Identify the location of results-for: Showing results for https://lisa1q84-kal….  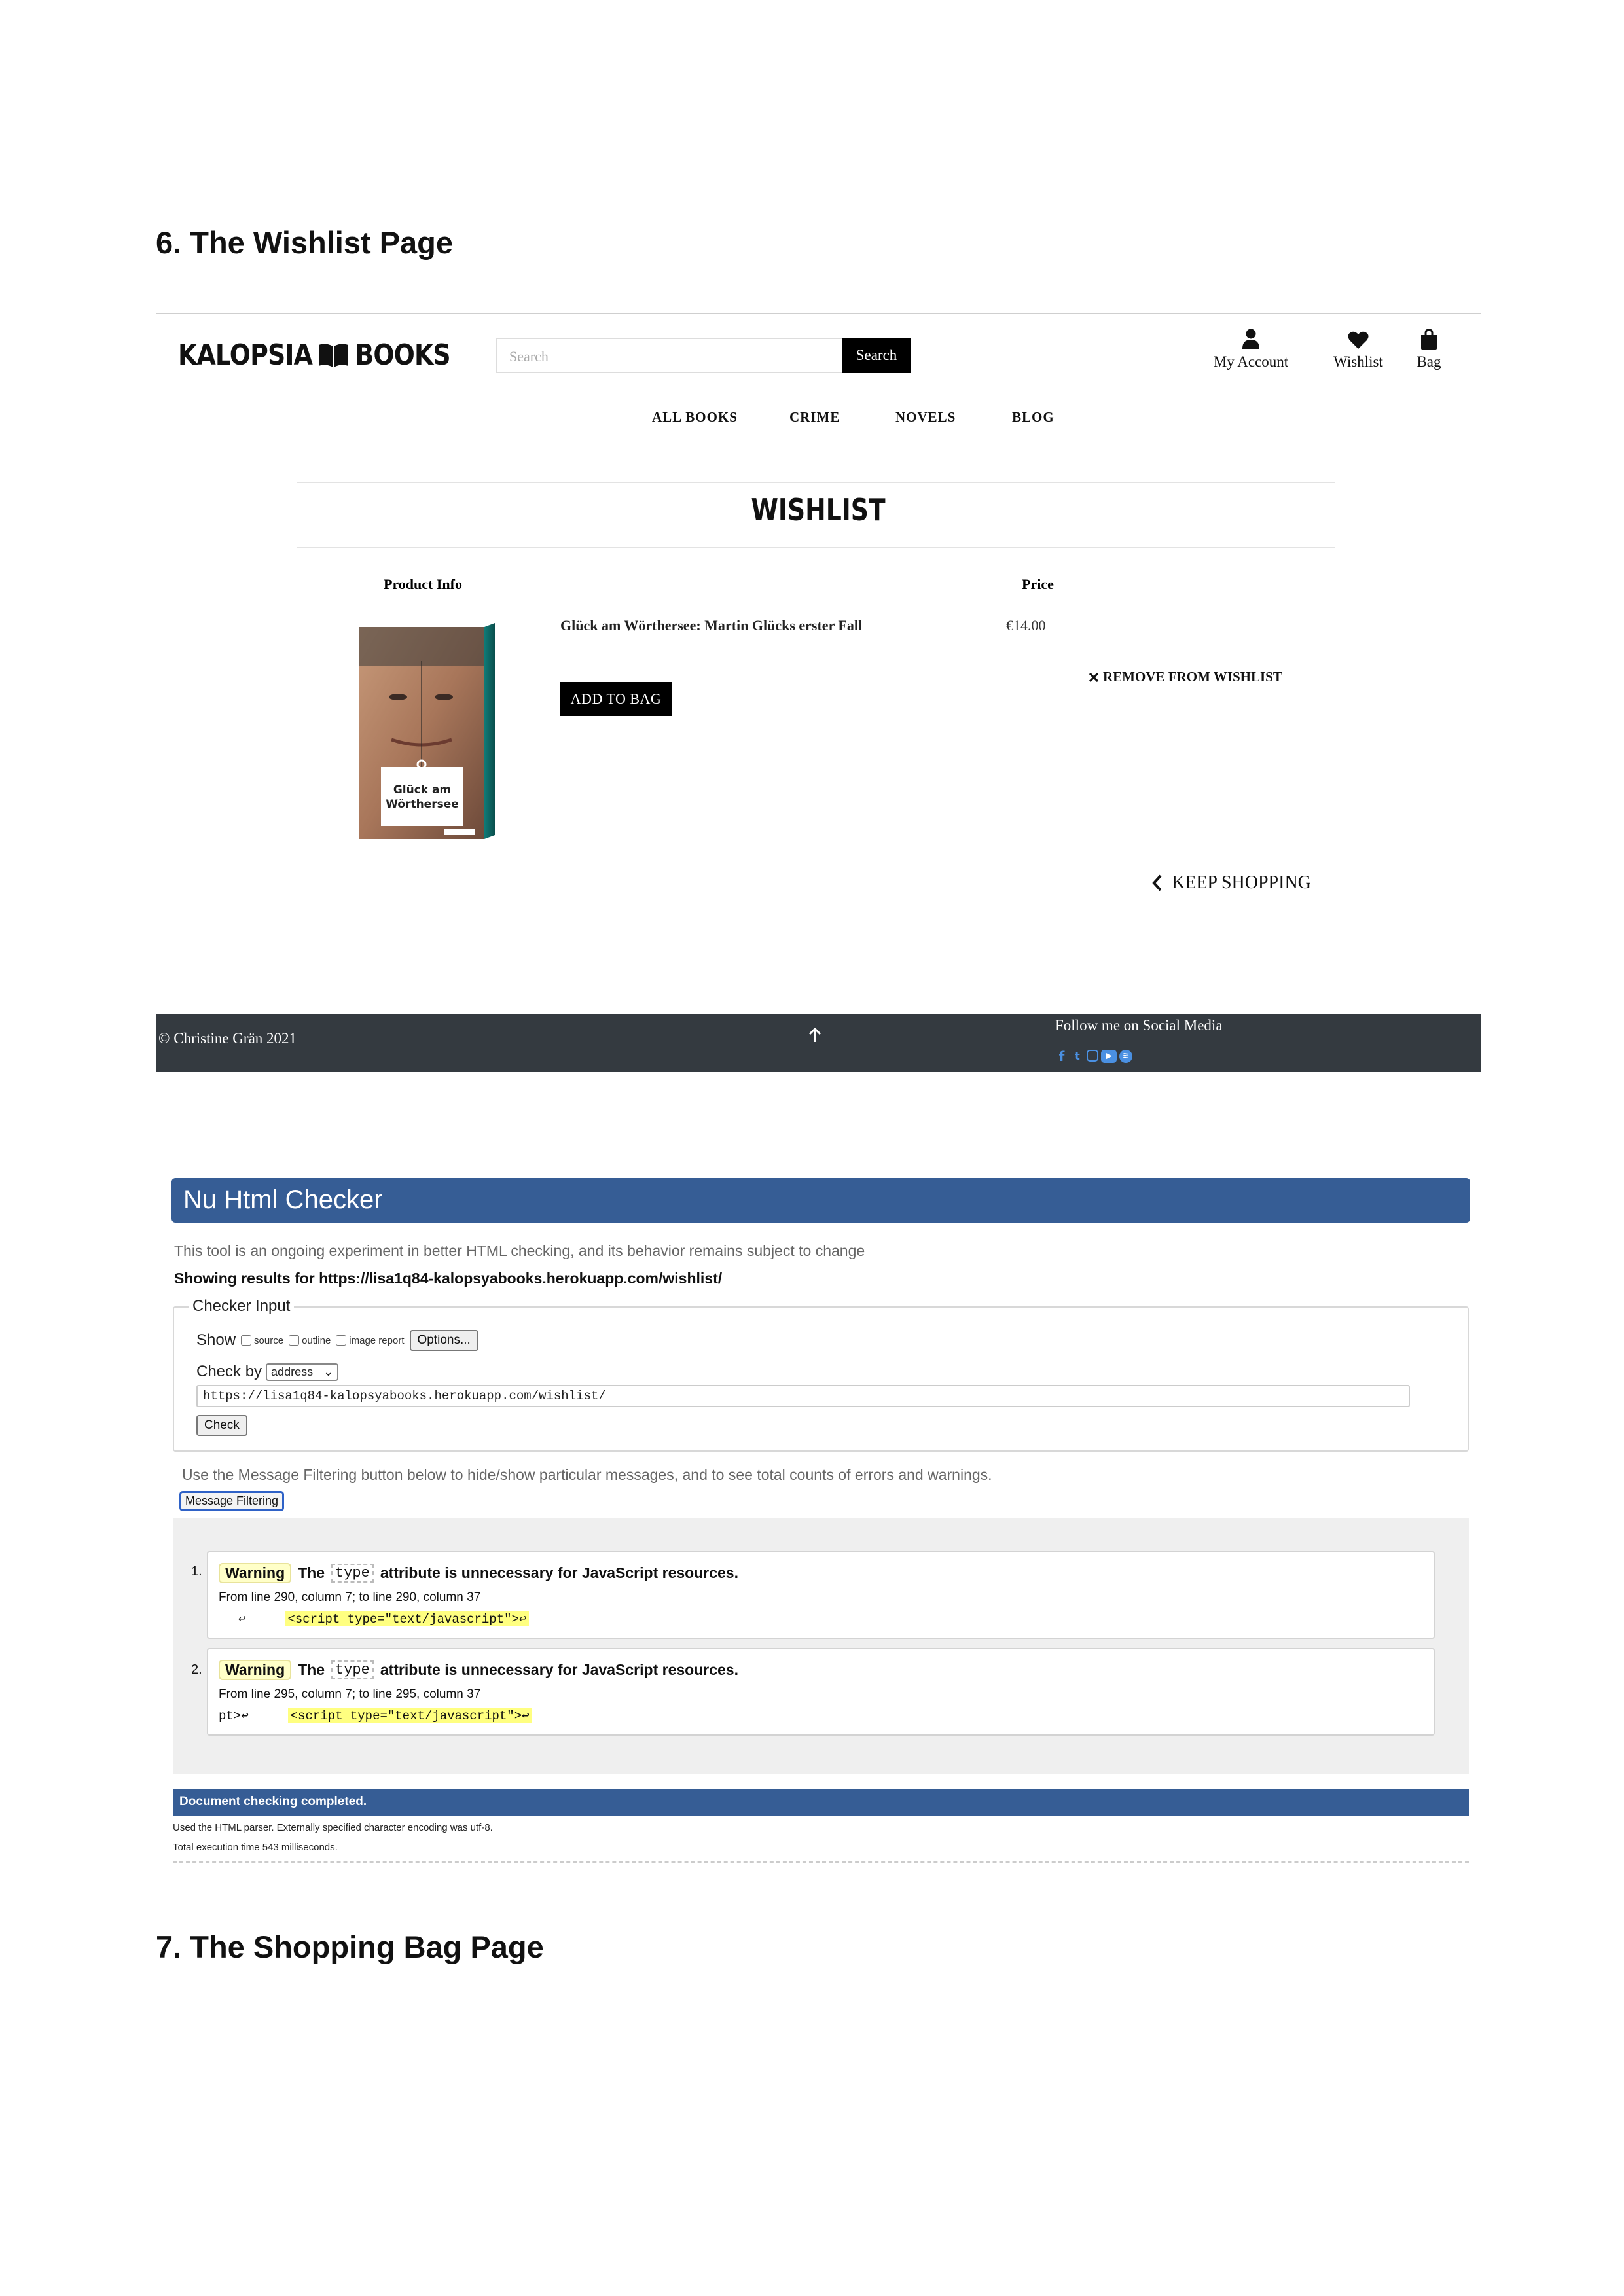
(449, 1278).